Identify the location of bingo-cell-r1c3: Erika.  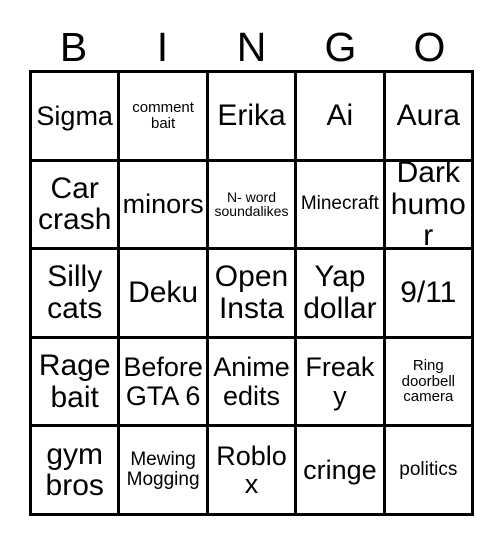
(253, 117).